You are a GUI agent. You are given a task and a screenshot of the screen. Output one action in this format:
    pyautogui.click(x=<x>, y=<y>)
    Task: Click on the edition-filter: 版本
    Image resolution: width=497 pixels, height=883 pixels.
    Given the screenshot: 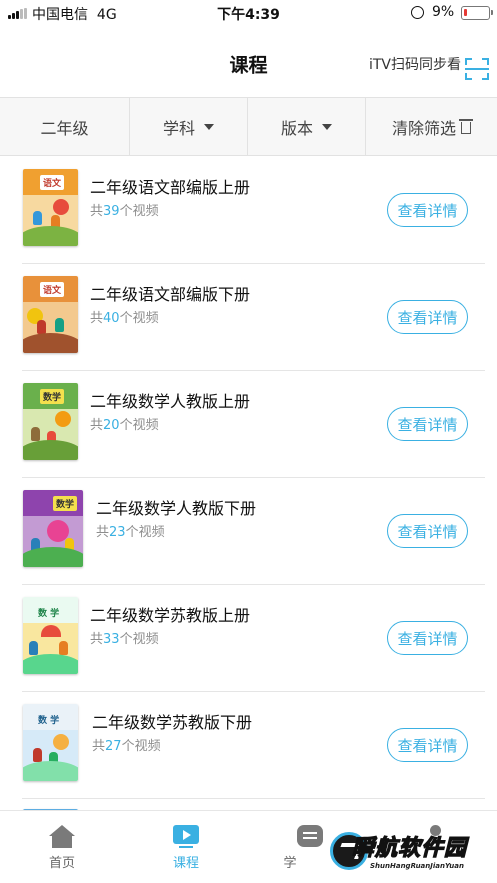 What is the action you would take?
    pyautogui.click(x=307, y=127)
    